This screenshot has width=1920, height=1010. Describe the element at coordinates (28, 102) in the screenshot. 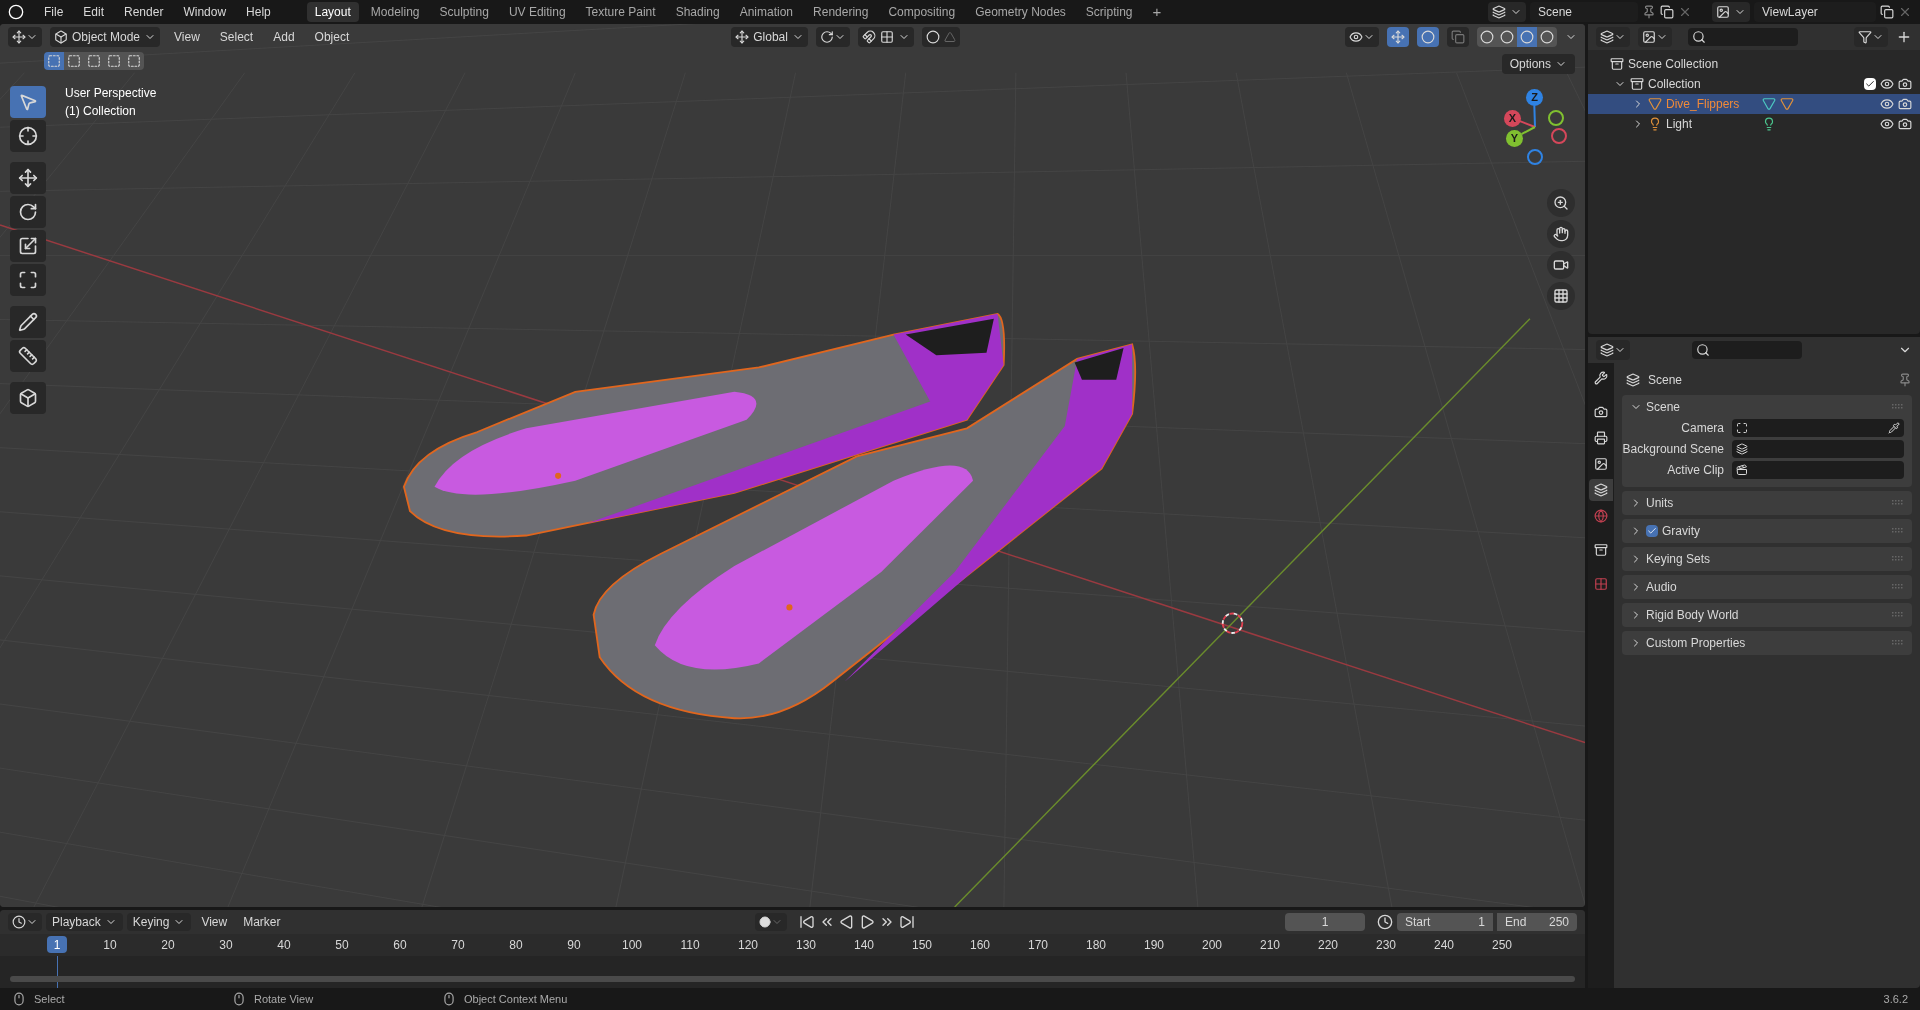

I see `select-box-tool` at that location.